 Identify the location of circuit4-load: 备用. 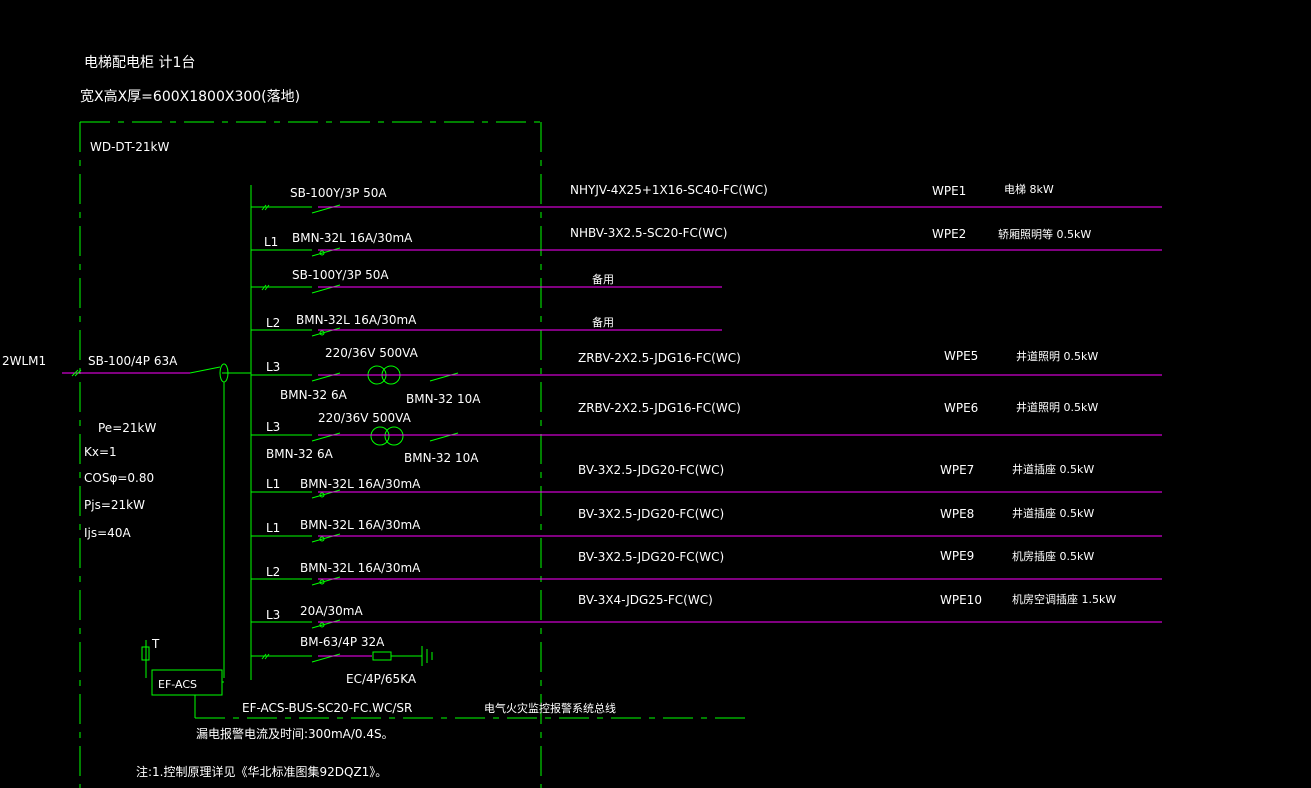
(603, 322).